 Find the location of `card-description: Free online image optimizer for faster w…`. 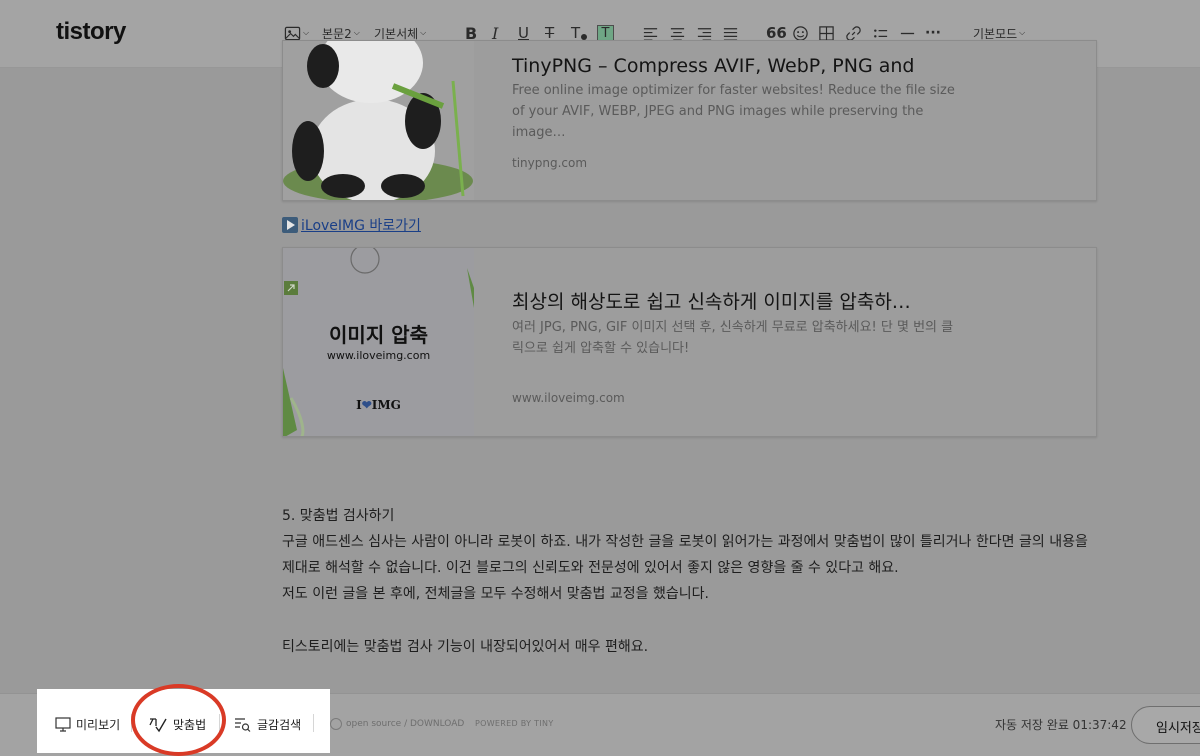

card-description: Free online image optimizer for faster w… is located at coordinates (733, 111).